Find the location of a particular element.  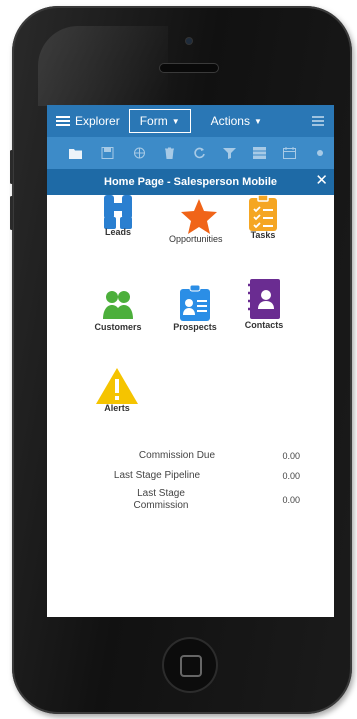

last-stage-pipeline-label: Last Stage Pipeline is located at coordinates (157, 475).